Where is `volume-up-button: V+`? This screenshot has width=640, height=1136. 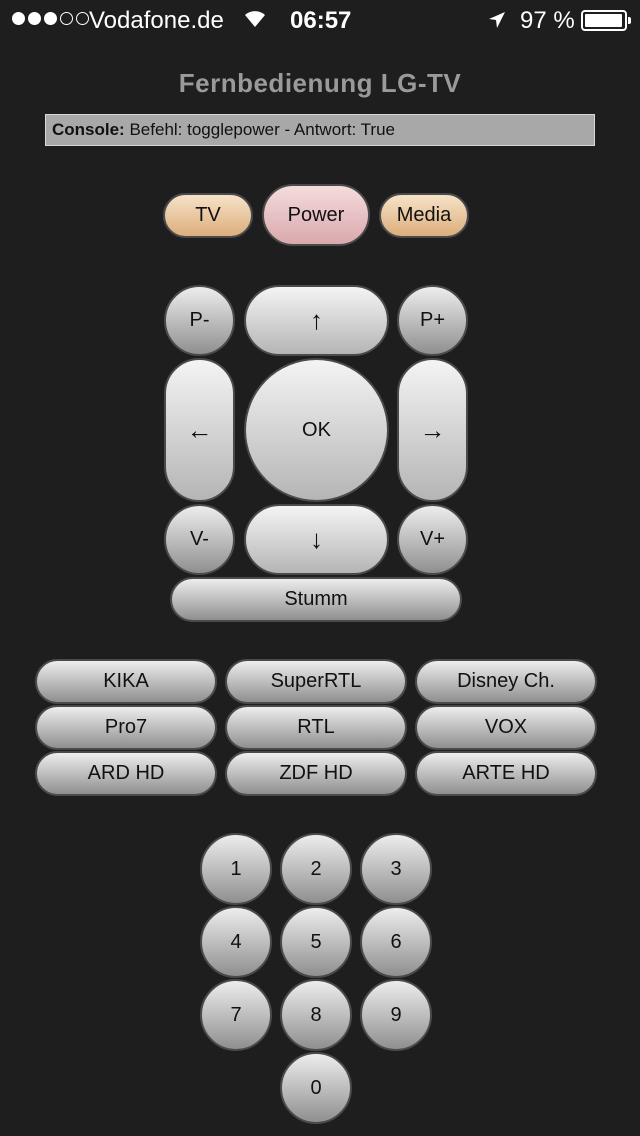 volume-up-button: V+ is located at coordinates (432, 539).